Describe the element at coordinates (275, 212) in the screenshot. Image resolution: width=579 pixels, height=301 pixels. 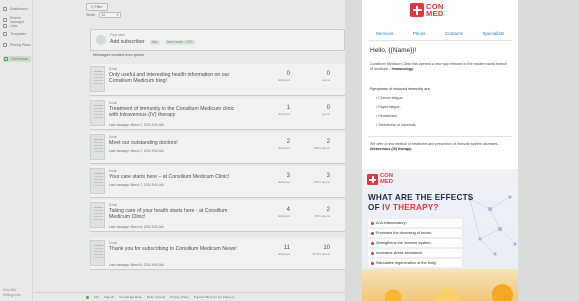
I see `delivered-stat: 4 delivered` at that location.